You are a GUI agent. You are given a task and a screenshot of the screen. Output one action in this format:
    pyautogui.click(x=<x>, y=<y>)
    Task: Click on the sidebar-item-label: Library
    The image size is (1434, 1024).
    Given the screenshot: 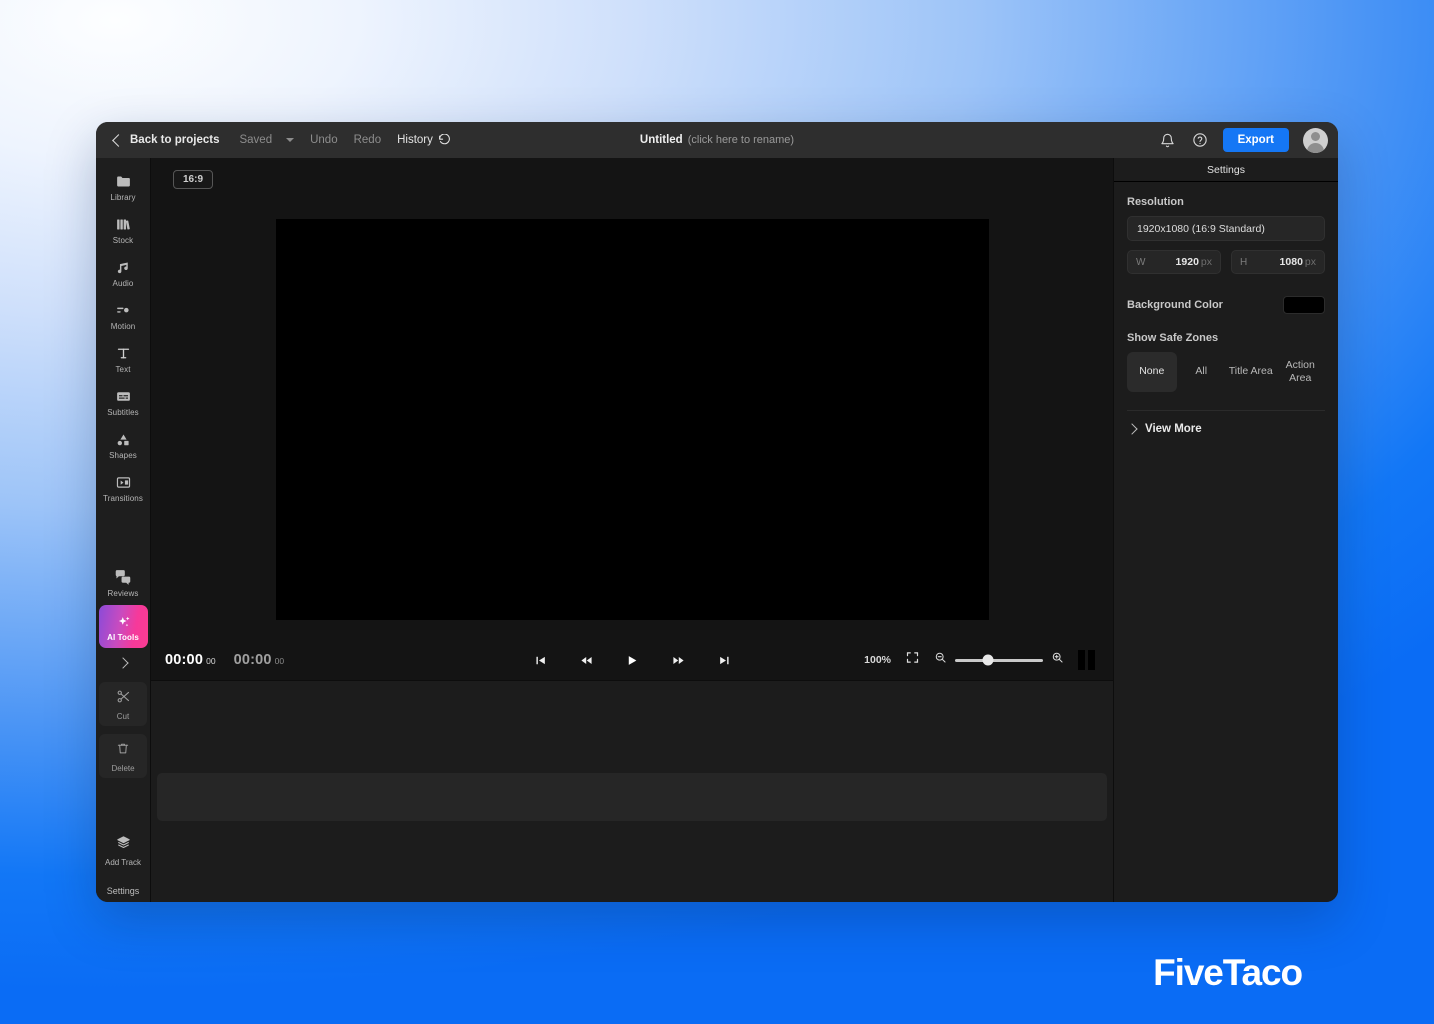 What is the action you would take?
    pyautogui.click(x=123, y=197)
    